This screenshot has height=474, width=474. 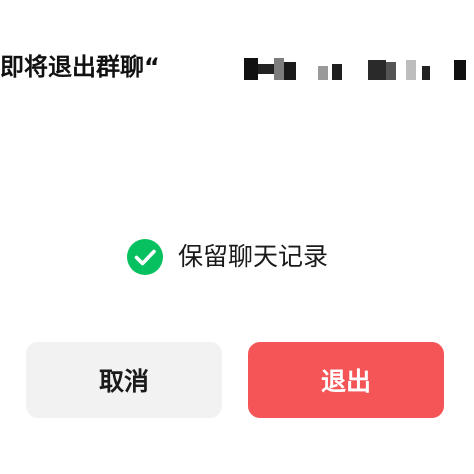 I want to click on keep-chat-history-option: 保留聊天记录, so click(x=227, y=257).